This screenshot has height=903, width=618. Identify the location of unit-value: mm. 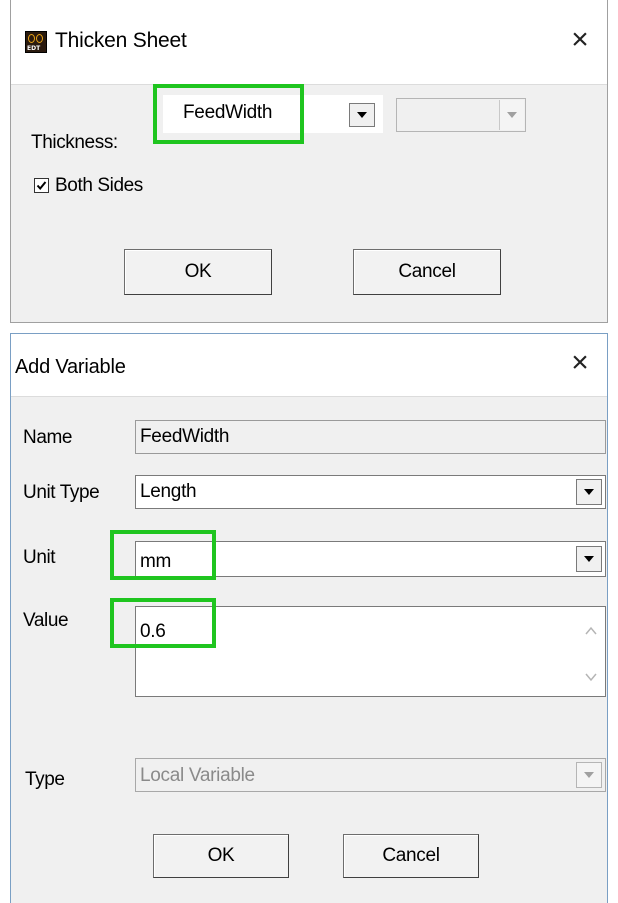
(156, 561).